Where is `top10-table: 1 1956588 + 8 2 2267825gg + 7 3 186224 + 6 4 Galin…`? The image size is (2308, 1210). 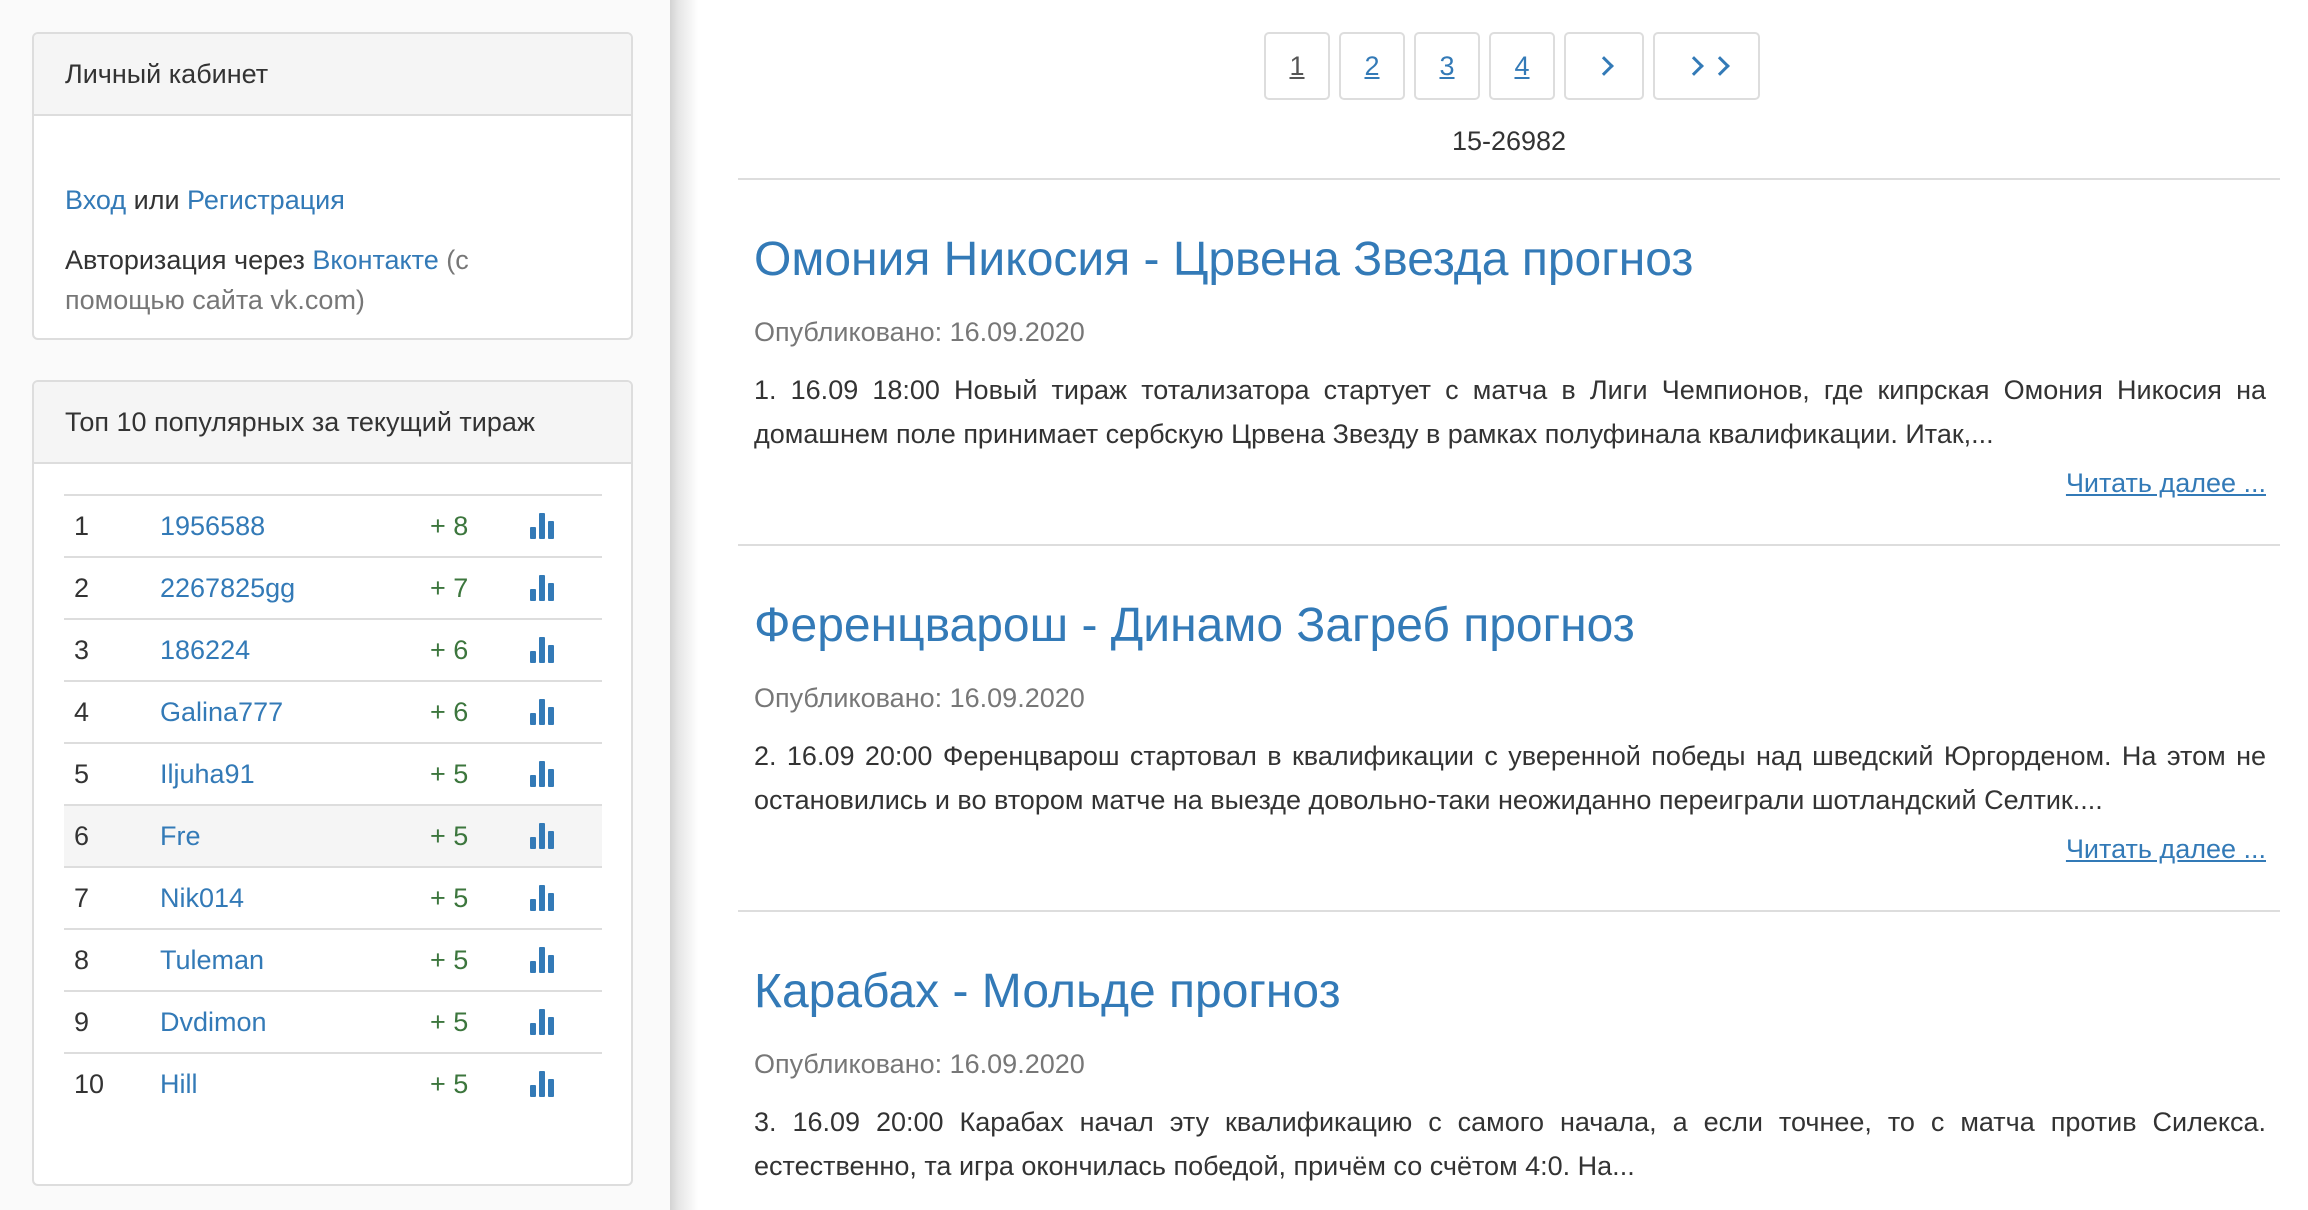 top10-table: 1 1956588 + 8 2 2267825gg + 7 3 186224 + 6 4 Galin… is located at coordinates (333, 804).